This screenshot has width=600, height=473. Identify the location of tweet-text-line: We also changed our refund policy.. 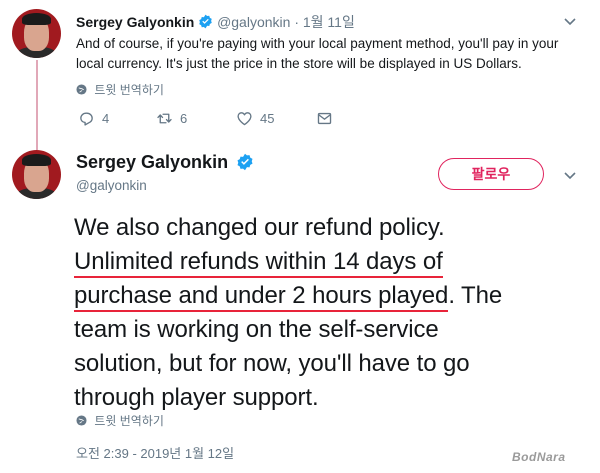
(259, 227).